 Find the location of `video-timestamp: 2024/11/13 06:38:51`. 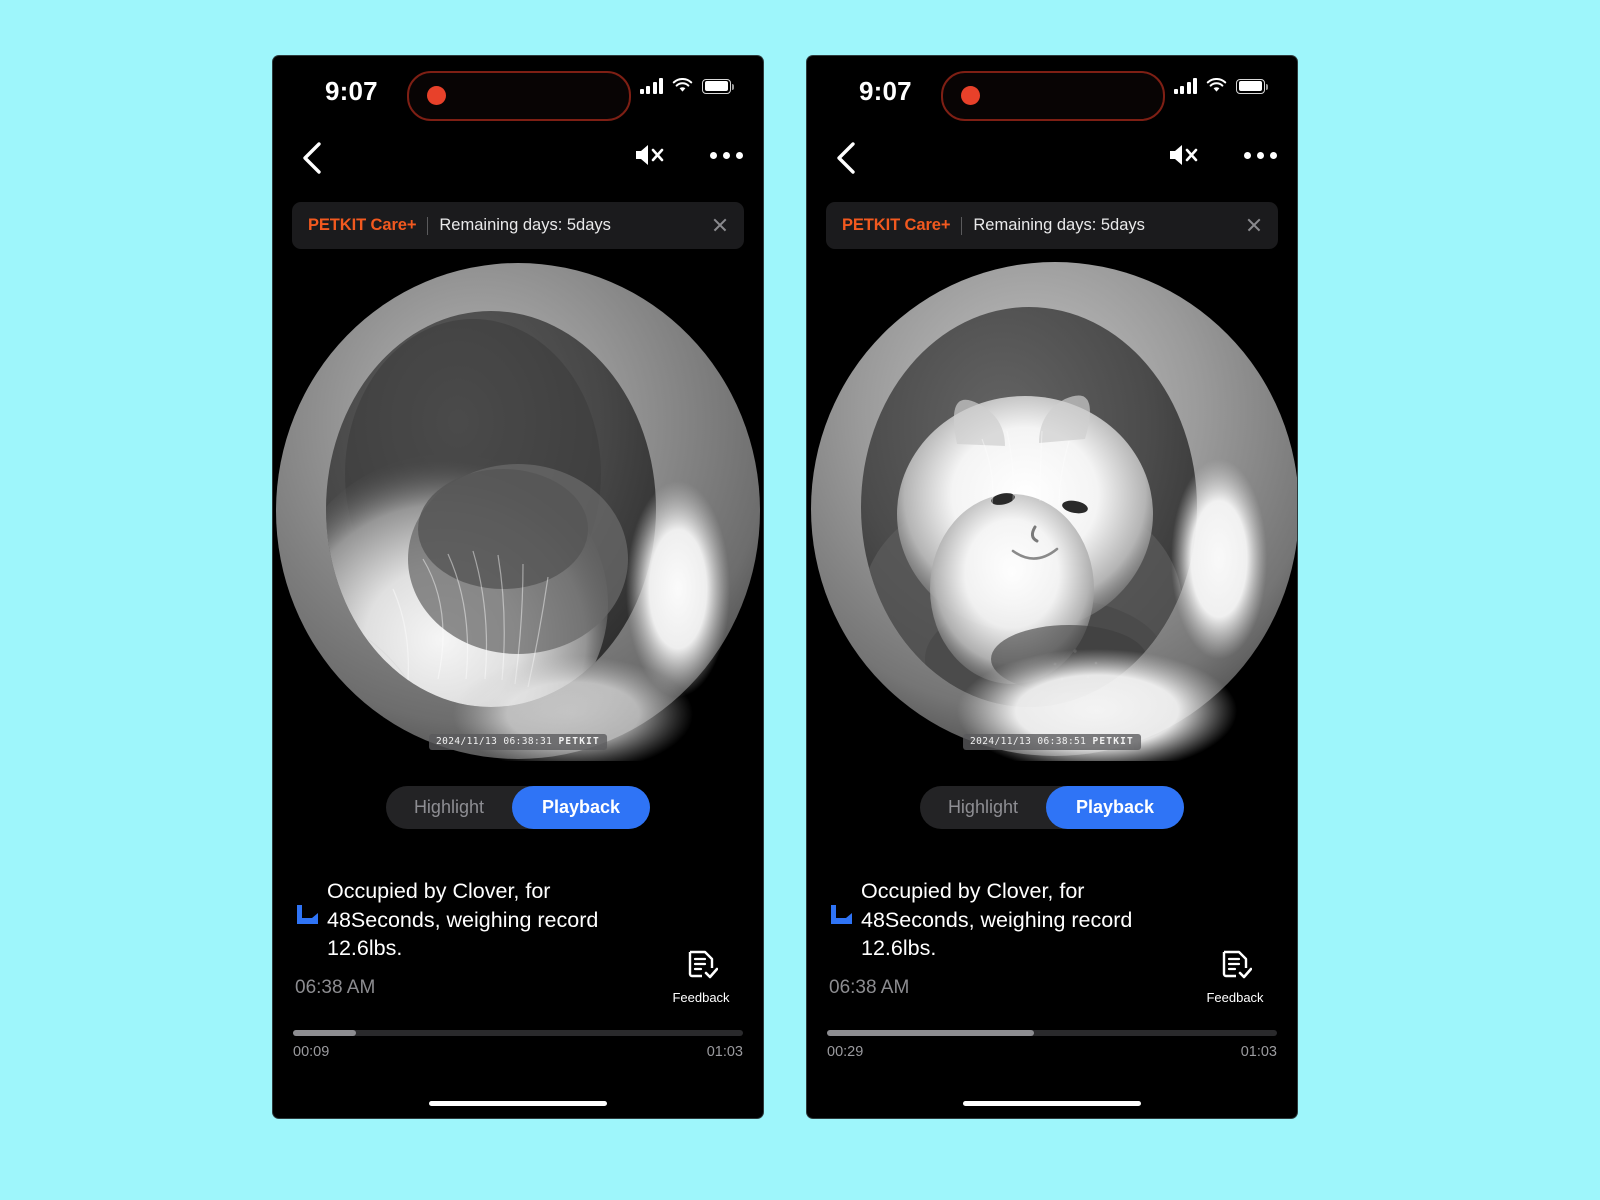

video-timestamp: 2024/11/13 06:38:51 is located at coordinates (1028, 741).